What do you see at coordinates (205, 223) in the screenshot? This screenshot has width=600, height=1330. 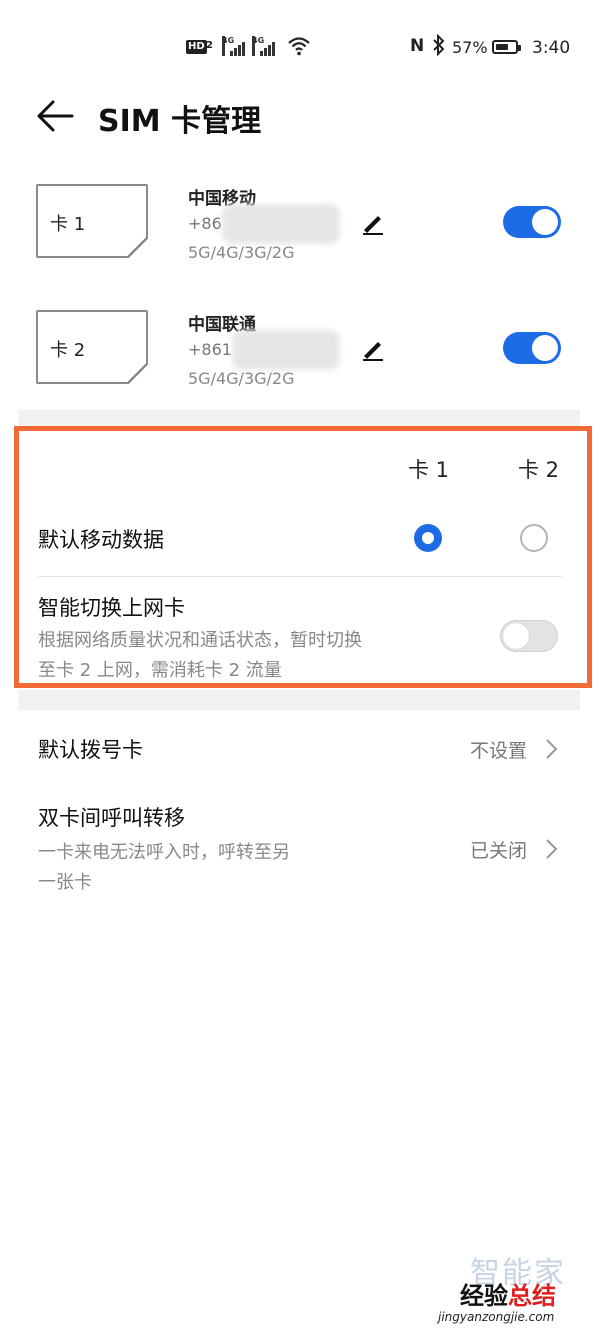 I see `sim-1-phone: +86` at bounding box center [205, 223].